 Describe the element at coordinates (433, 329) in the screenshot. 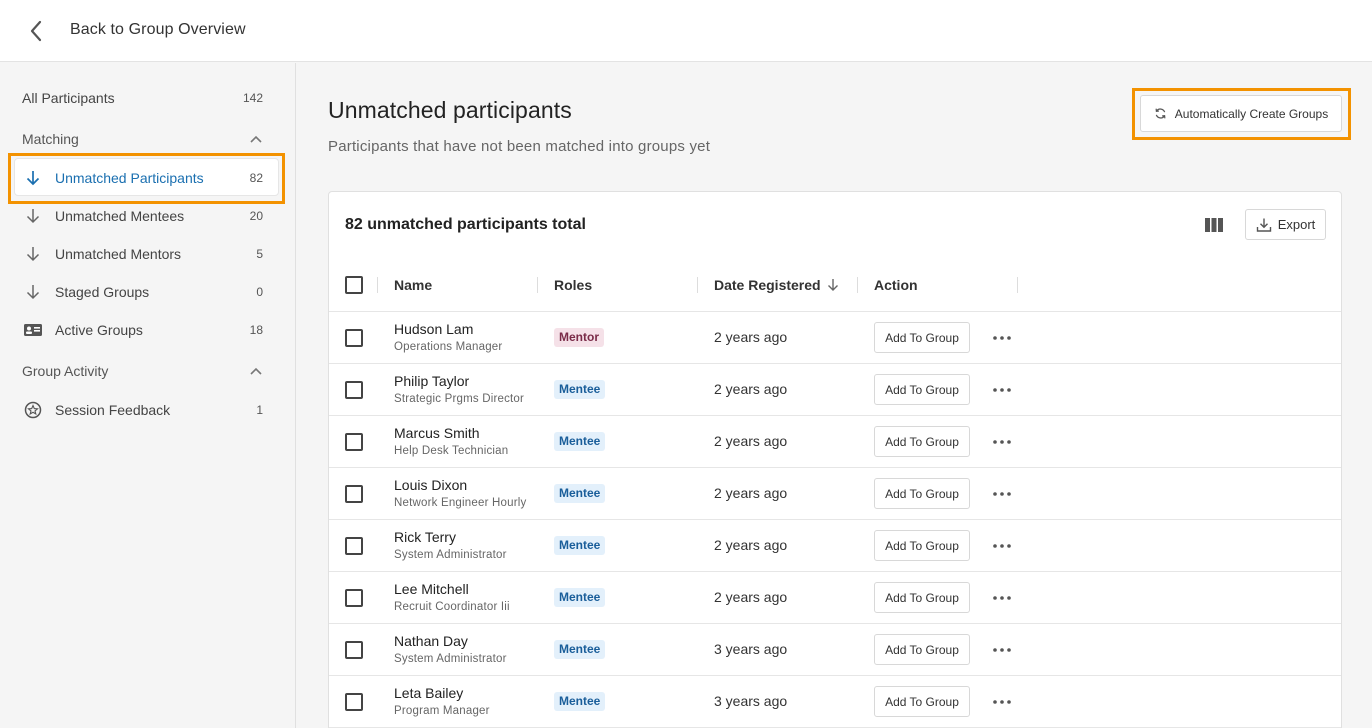

I see `participant-name: Hudson Lam` at that location.